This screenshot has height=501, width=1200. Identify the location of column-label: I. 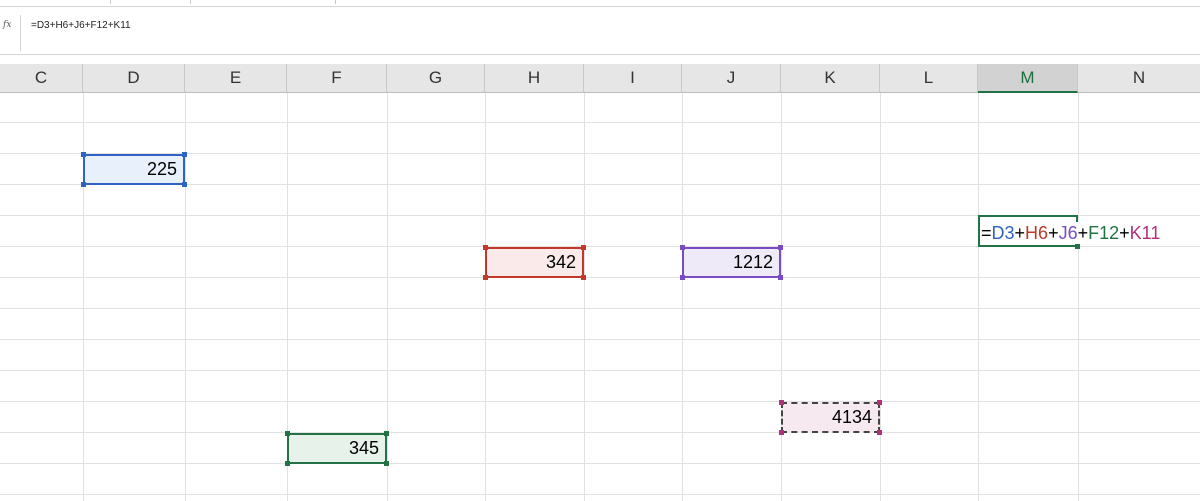
(632, 77).